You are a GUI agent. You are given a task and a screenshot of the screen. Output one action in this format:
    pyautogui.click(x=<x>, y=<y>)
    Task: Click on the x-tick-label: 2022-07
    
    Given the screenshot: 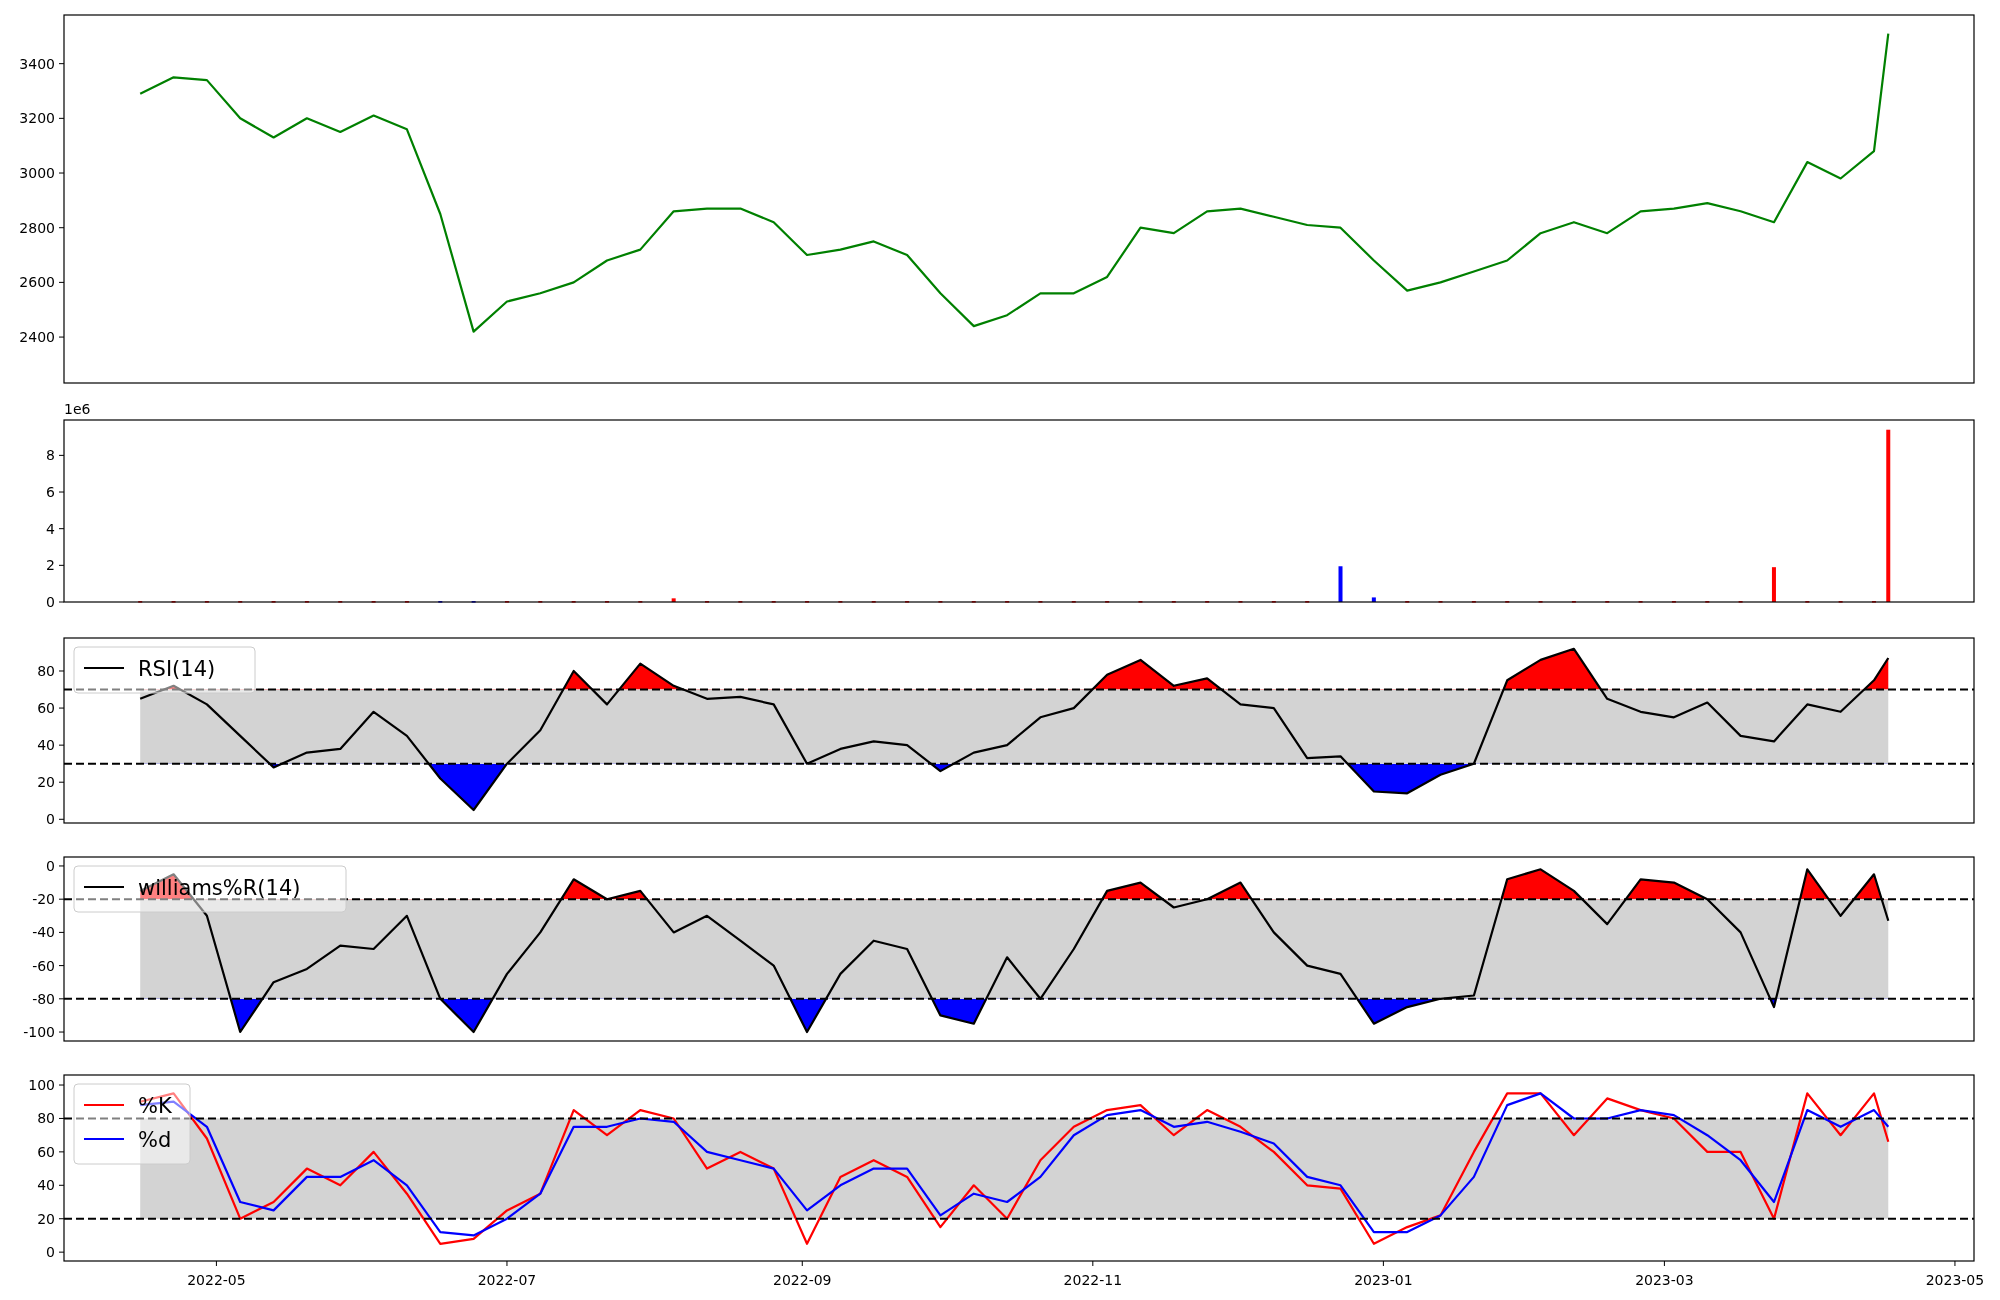 What is the action you would take?
    pyautogui.click(x=507, y=1280)
    